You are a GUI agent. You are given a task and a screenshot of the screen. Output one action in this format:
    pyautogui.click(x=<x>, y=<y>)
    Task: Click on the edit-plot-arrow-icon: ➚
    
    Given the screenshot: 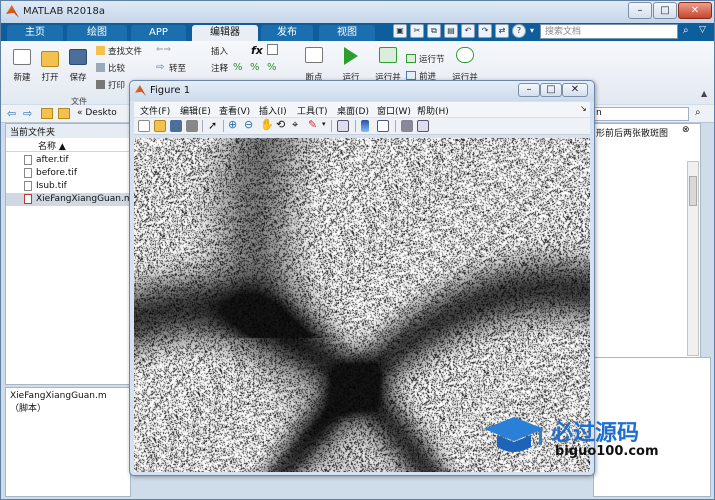 What is the action you would take?
    pyautogui.click(x=212, y=125)
    